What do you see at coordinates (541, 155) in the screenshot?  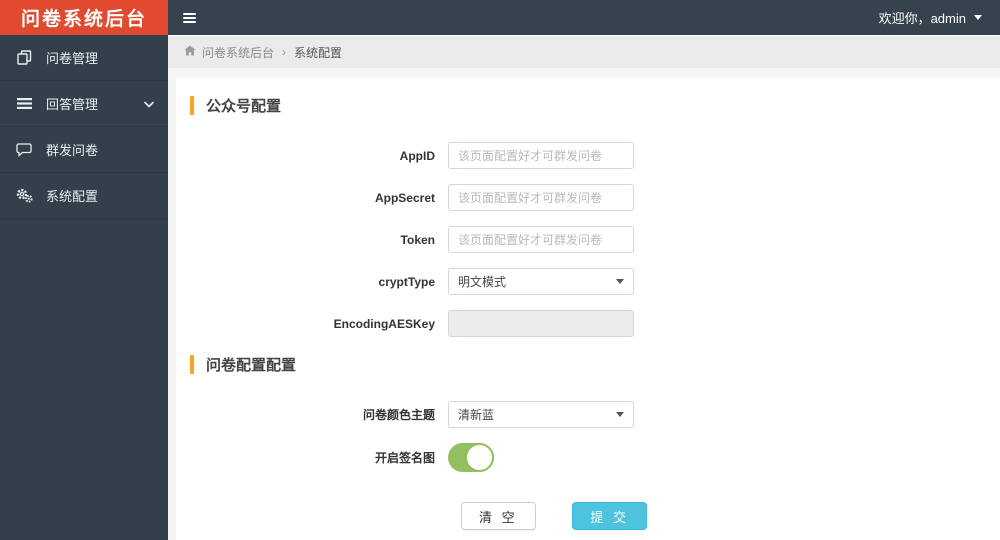 I see `appid-input` at bounding box center [541, 155].